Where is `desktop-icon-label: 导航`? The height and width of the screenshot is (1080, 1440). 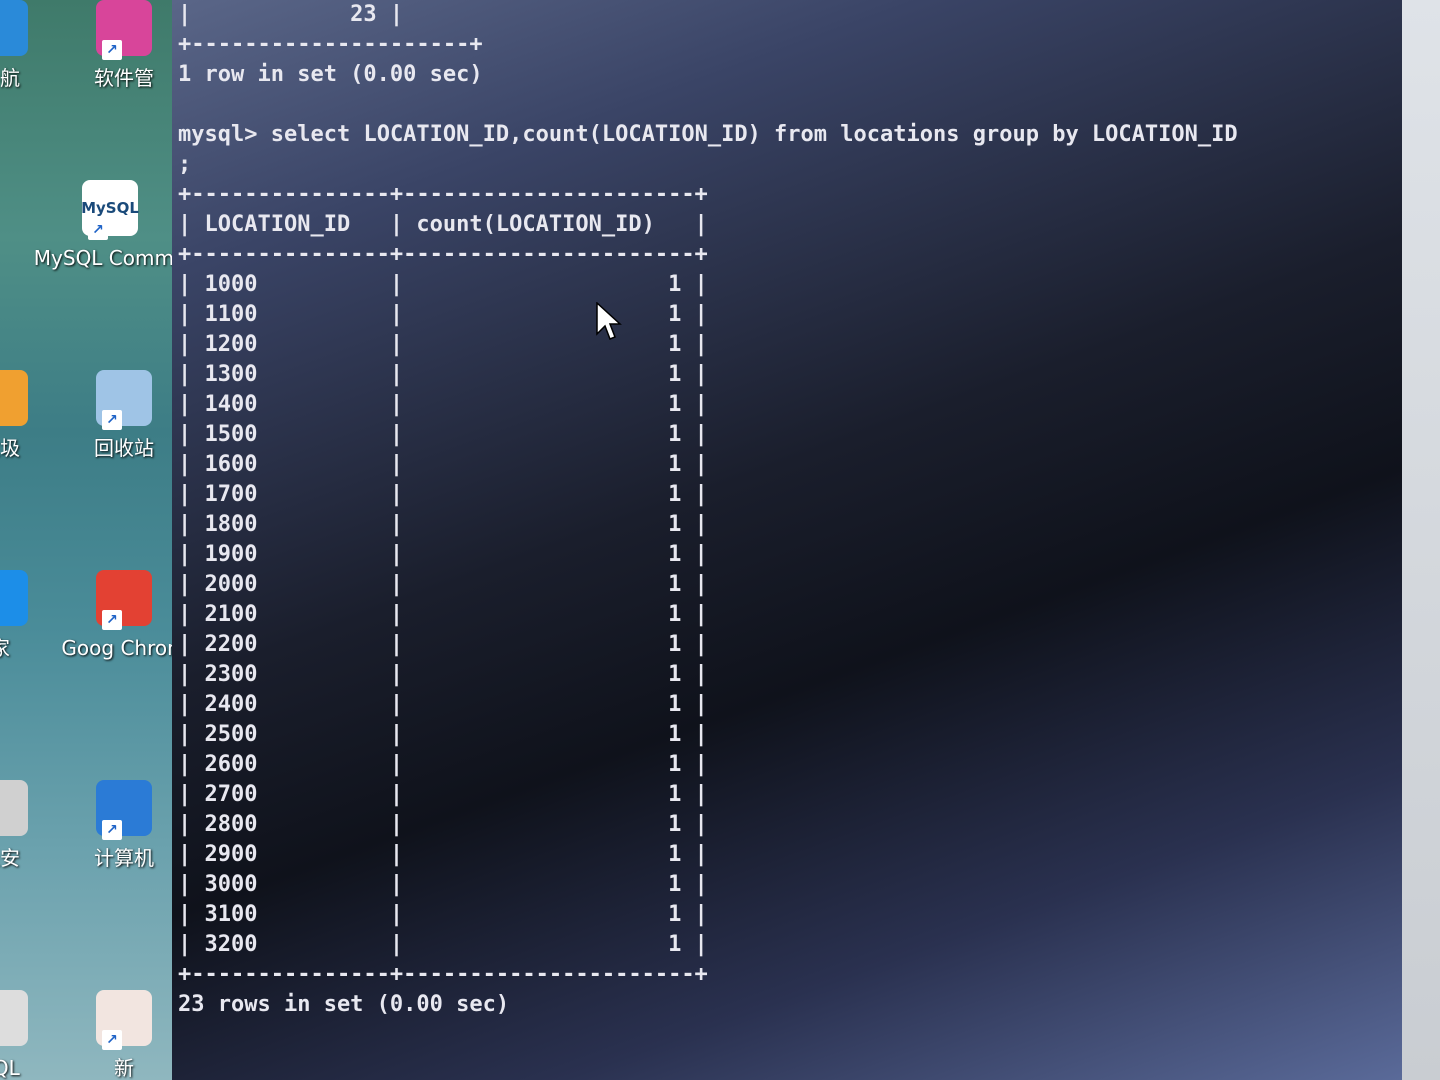 desktop-icon-label: 导航 is located at coordinates (10, 78).